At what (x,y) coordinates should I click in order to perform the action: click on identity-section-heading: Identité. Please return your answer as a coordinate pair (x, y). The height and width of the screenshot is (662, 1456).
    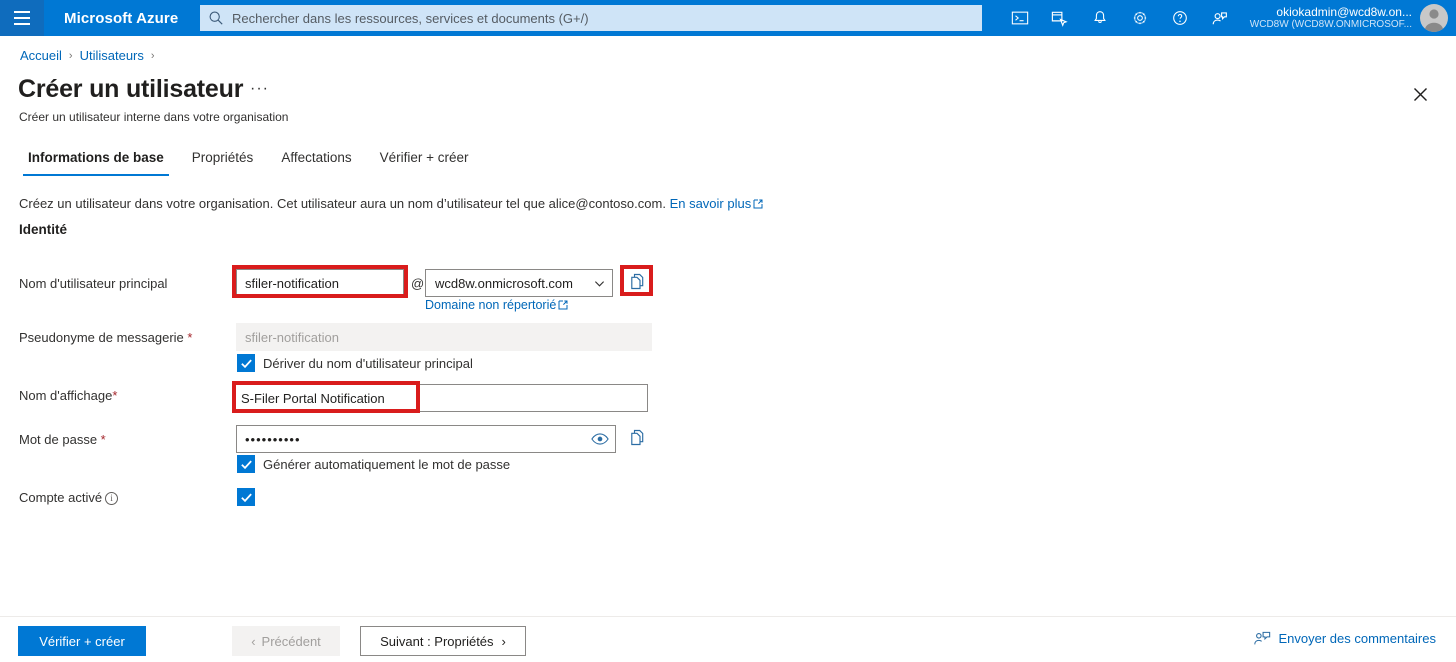
    Looking at the image, I should click on (43, 229).